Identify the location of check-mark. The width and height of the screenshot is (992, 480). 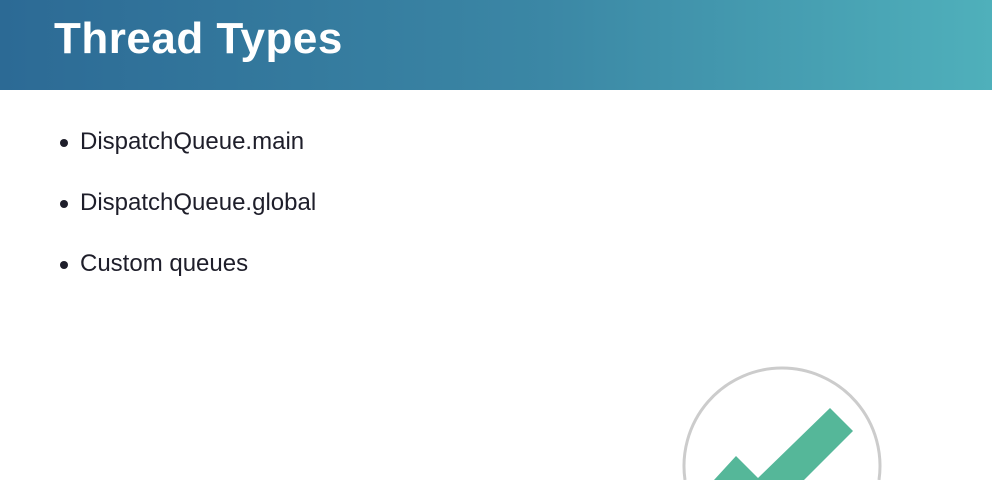
(783, 444).